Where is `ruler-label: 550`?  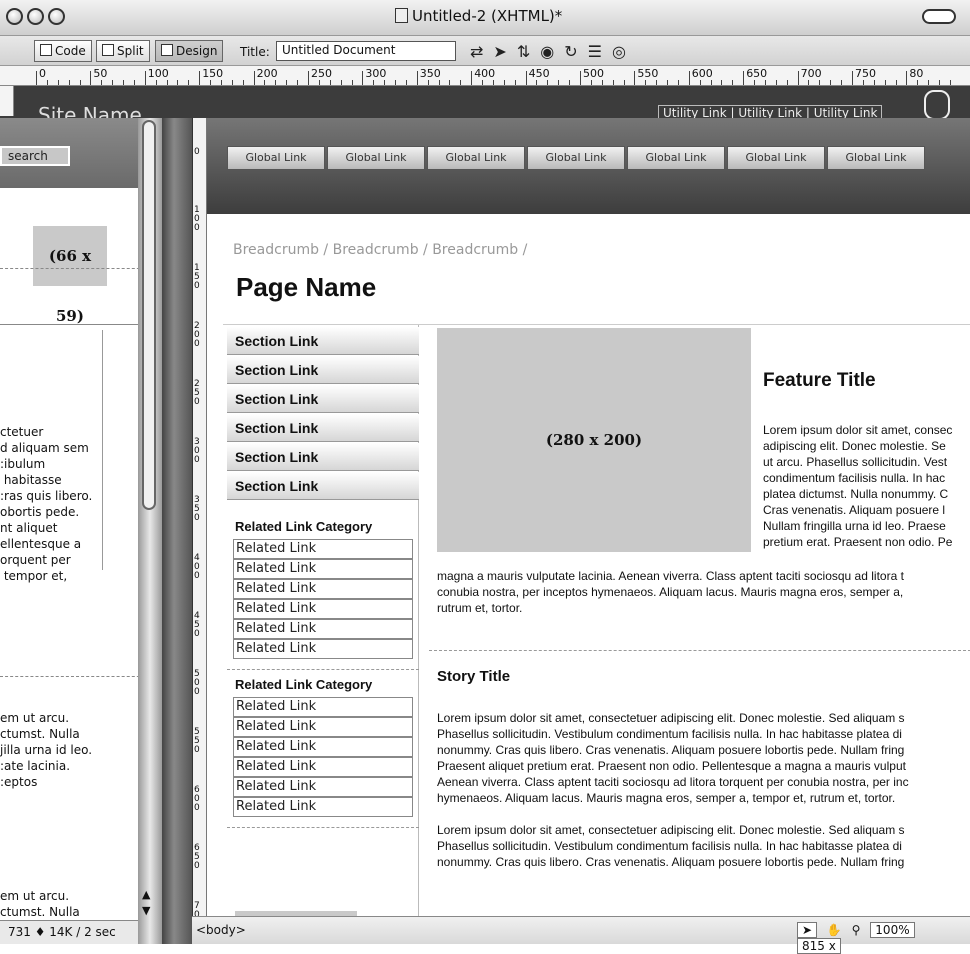
ruler-label: 550 is located at coordinates (648, 73).